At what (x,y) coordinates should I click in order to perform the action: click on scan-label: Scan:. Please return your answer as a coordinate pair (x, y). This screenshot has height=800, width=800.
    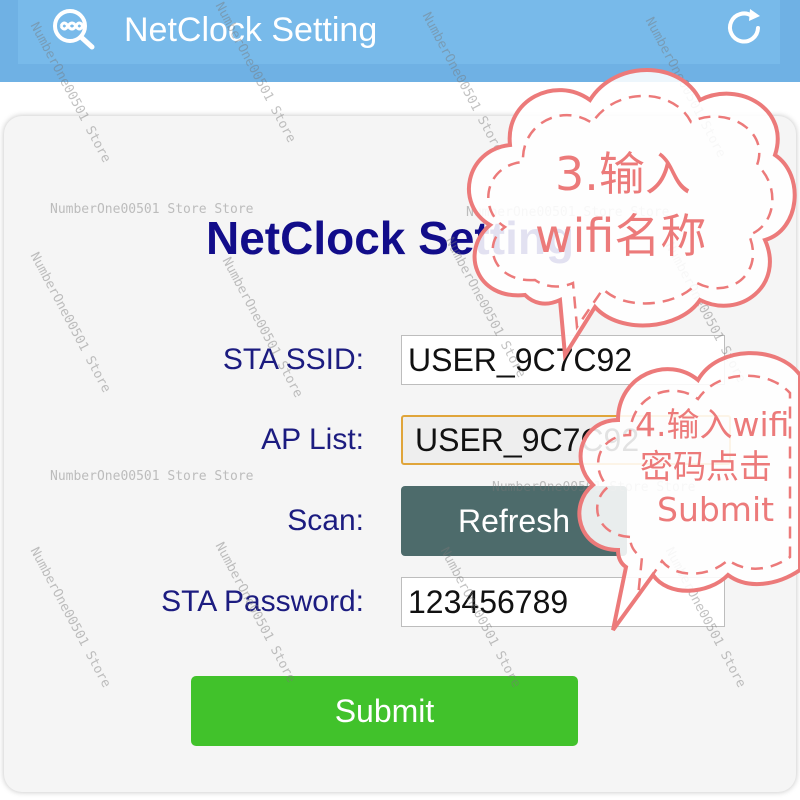
    Looking at the image, I should click on (325, 520).